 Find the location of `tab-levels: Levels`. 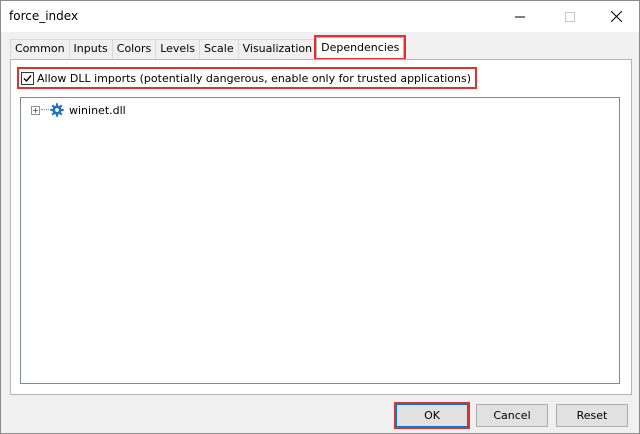

tab-levels: Levels is located at coordinates (177, 48).